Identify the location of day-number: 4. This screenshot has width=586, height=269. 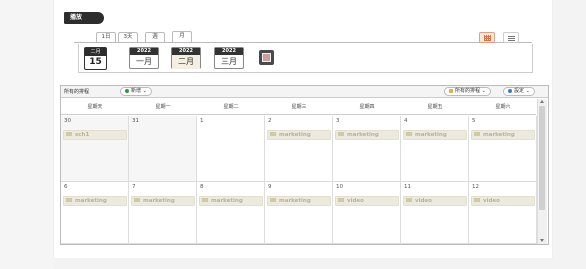
(406, 121).